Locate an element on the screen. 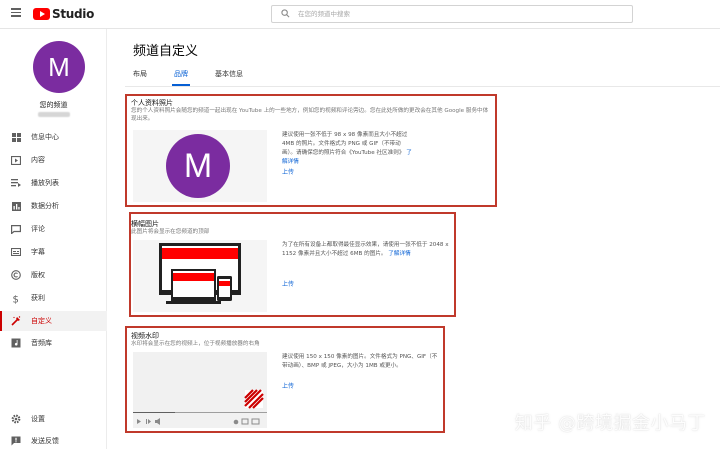 The height and width of the screenshot is (449, 720). comments-icon is located at coordinates (16, 229).